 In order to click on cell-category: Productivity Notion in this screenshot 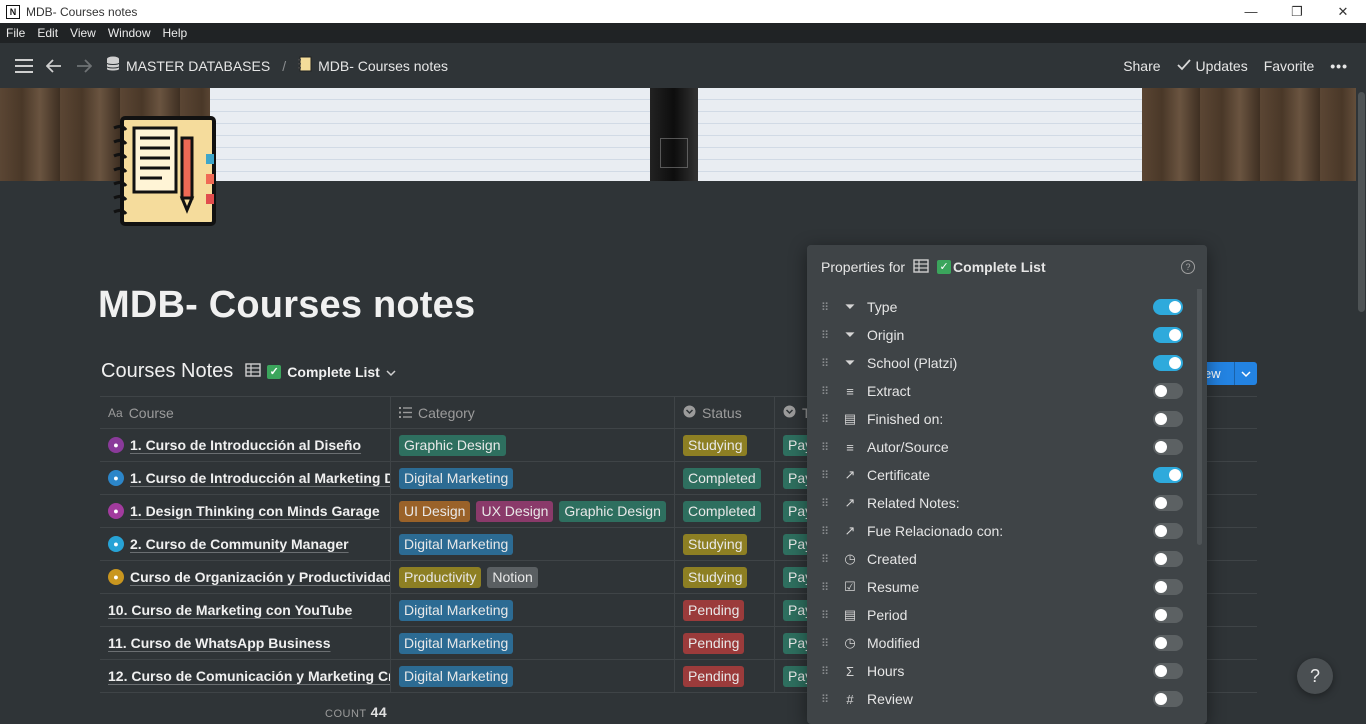, I will do `click(533, 577)`.